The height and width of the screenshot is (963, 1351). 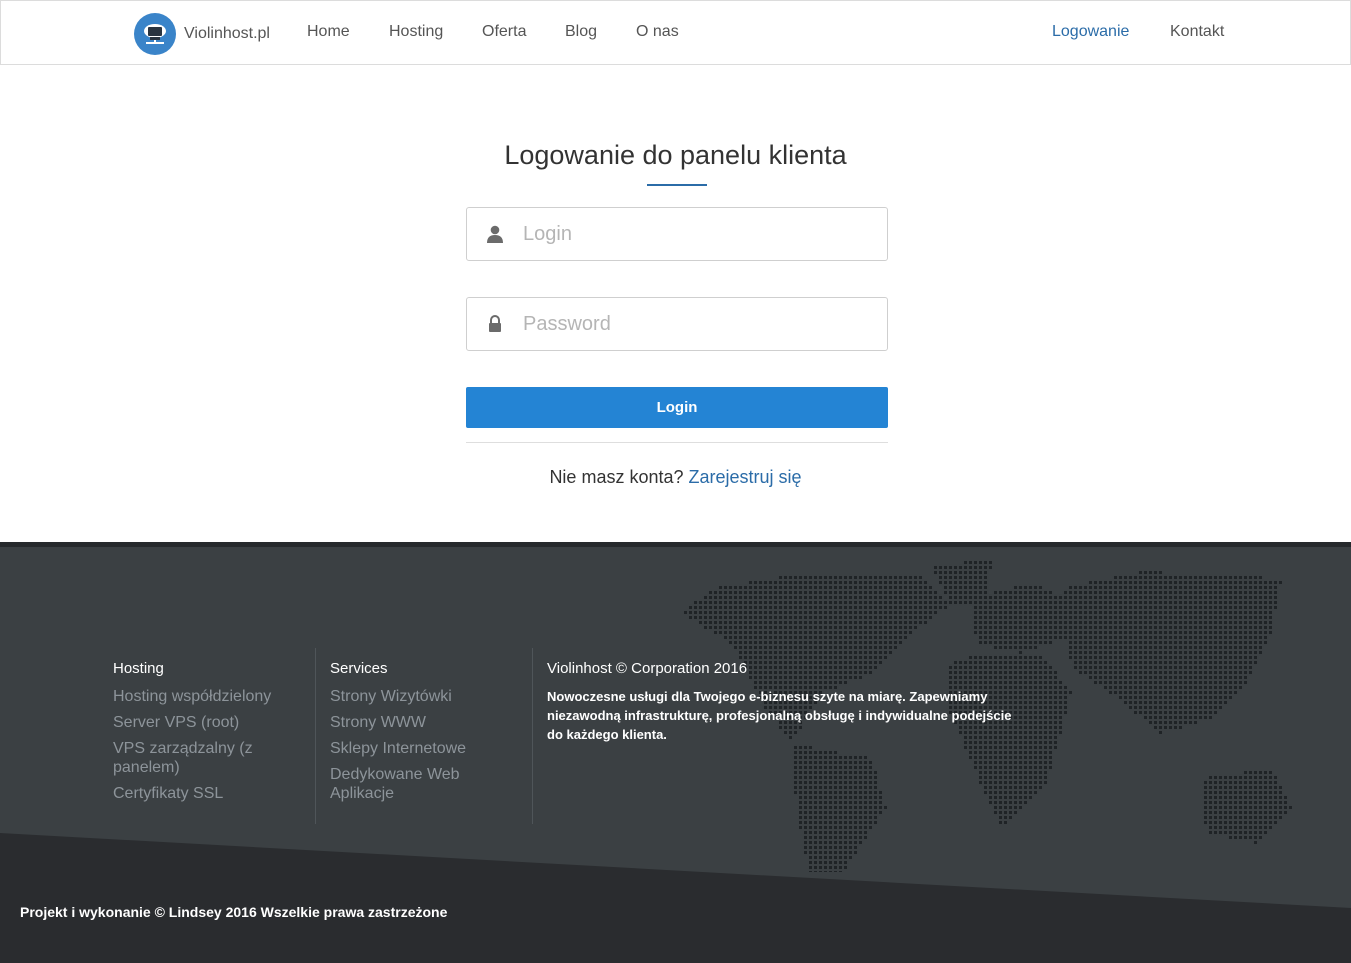 I want to click on footer-link-server-vps: Server VPS (root), so click(x=203, y=722).